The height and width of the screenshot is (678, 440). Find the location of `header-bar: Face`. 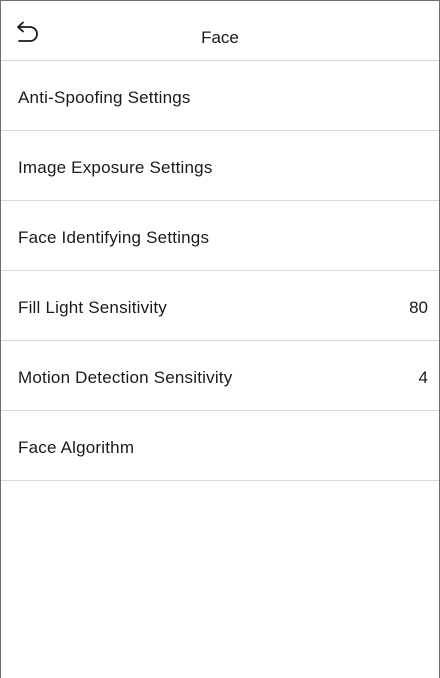

header-bar: Face is located at coordinates (220, 31).